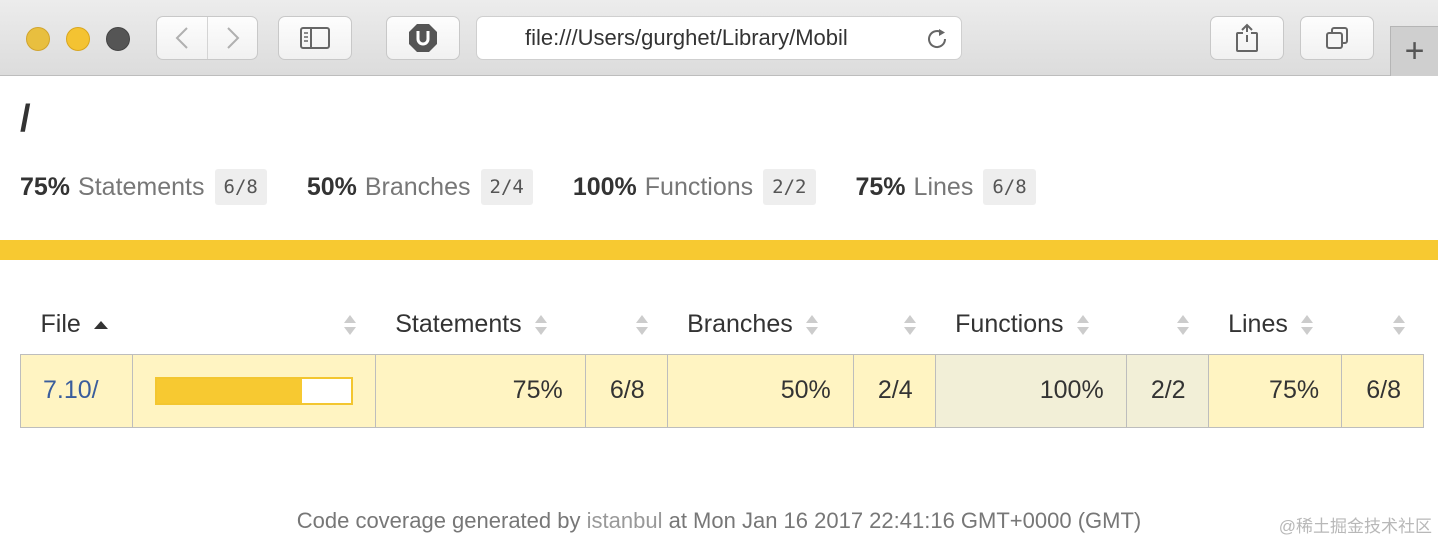 This screenshot has height=541, width=1438. What do you see at coordinates (894, 325) in the screenshot?
I see `header-branches-raw` at bounding box center [894, 325].